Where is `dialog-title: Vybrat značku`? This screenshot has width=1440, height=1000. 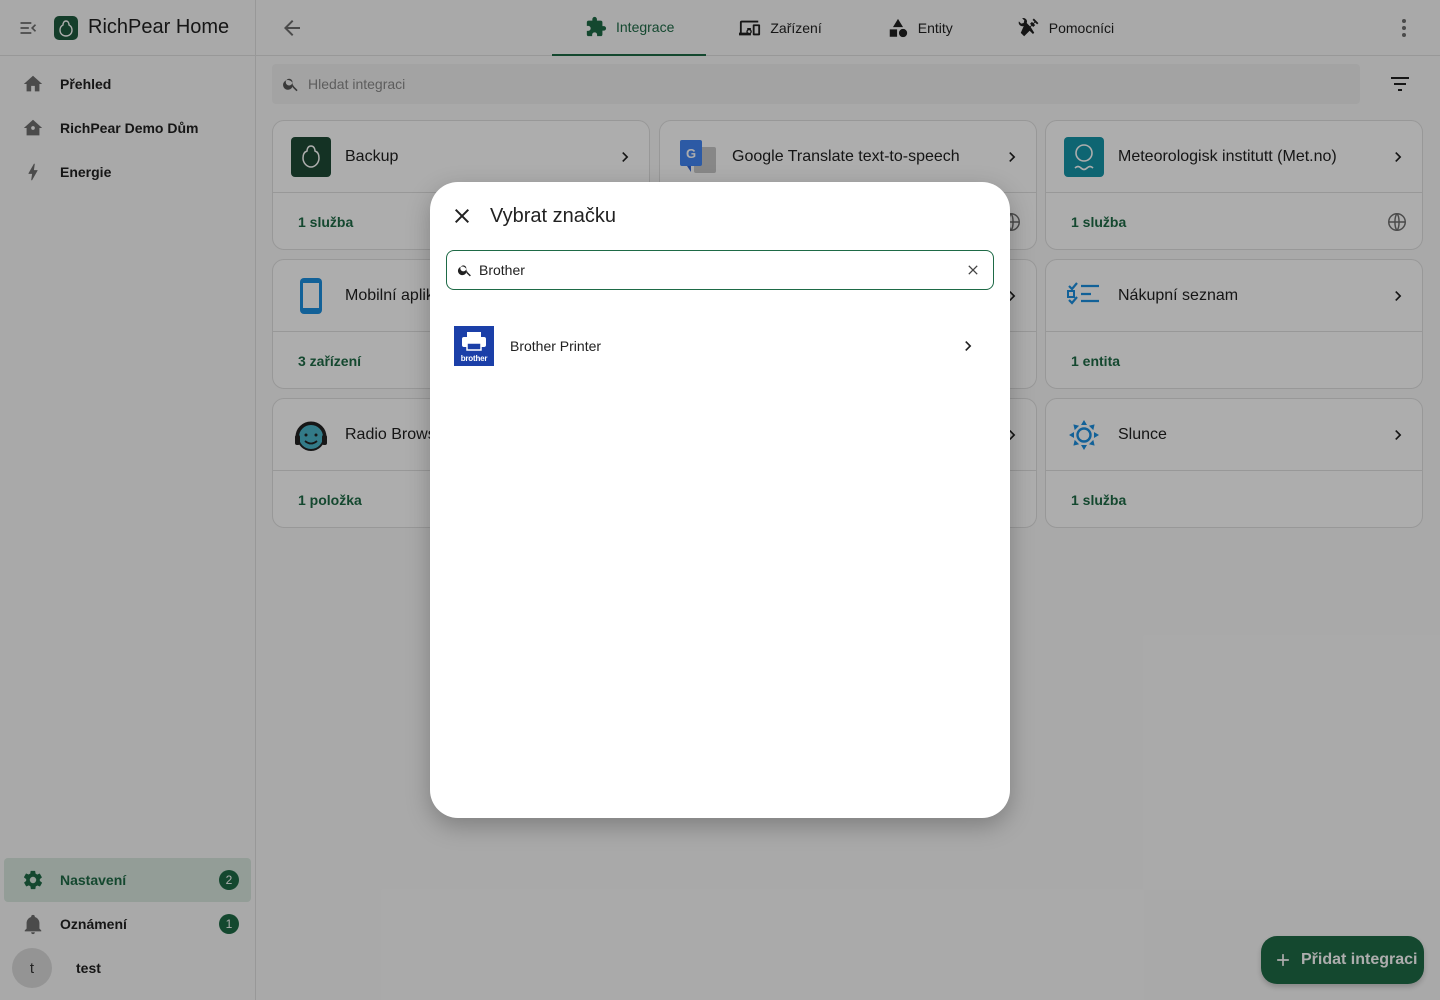
dialog-title: Vybrat značku is located at coordinates (553, 216).